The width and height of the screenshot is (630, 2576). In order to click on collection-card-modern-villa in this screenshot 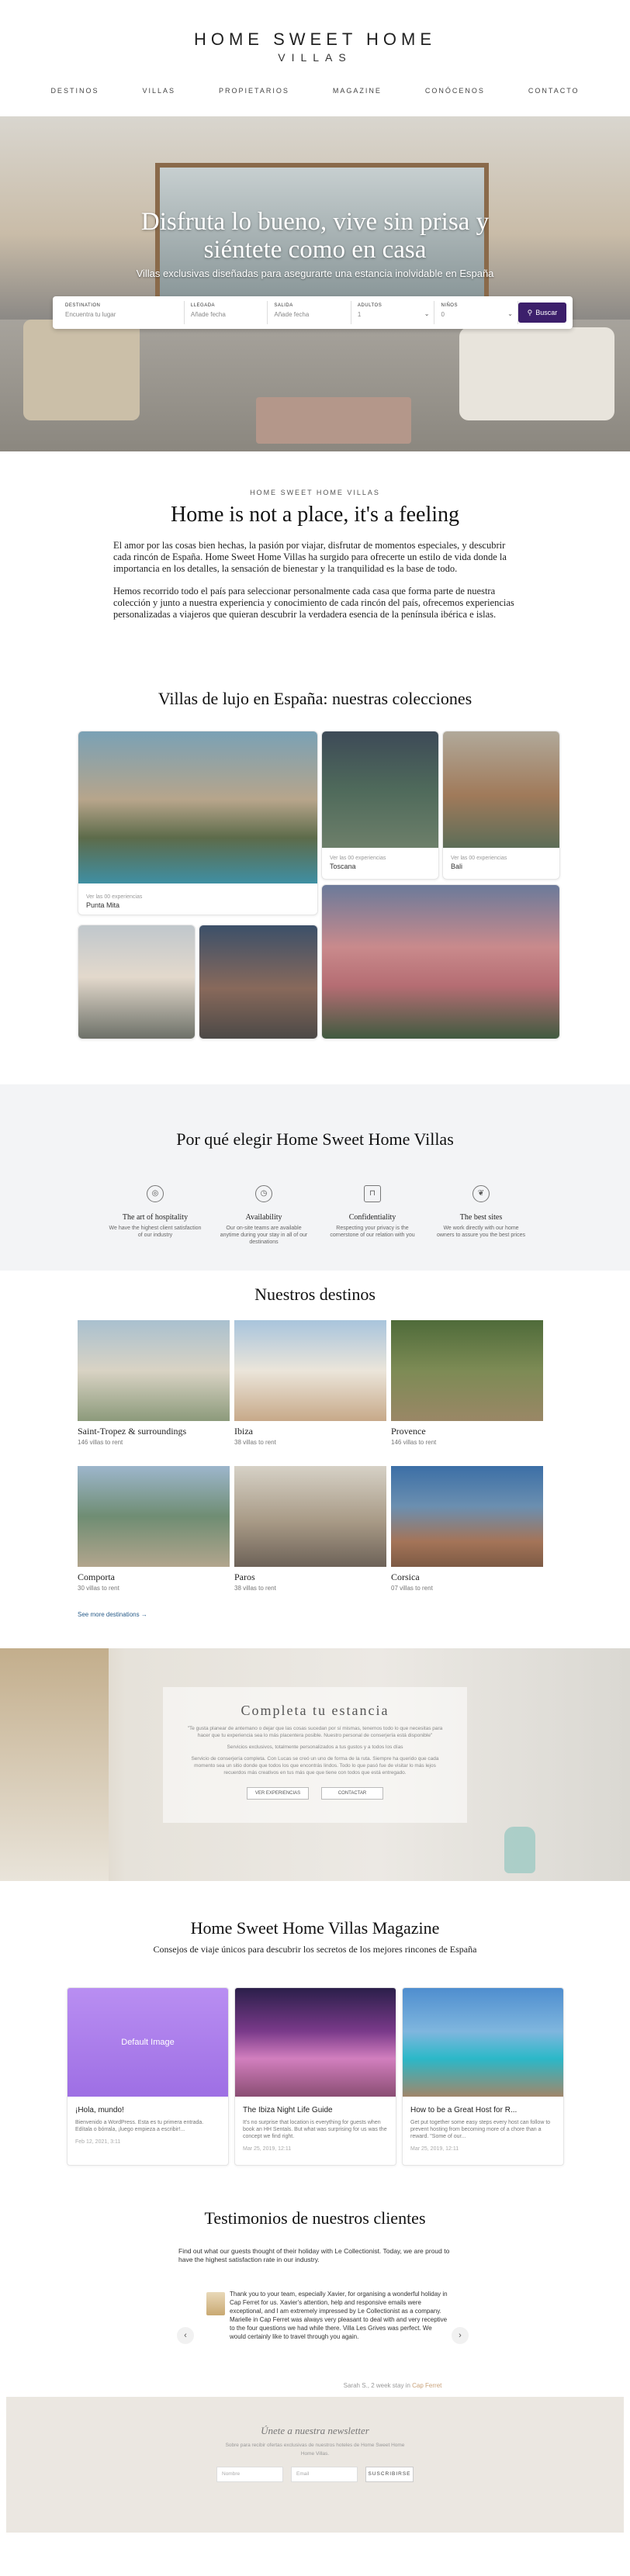, I will do `click(137, 982)`.